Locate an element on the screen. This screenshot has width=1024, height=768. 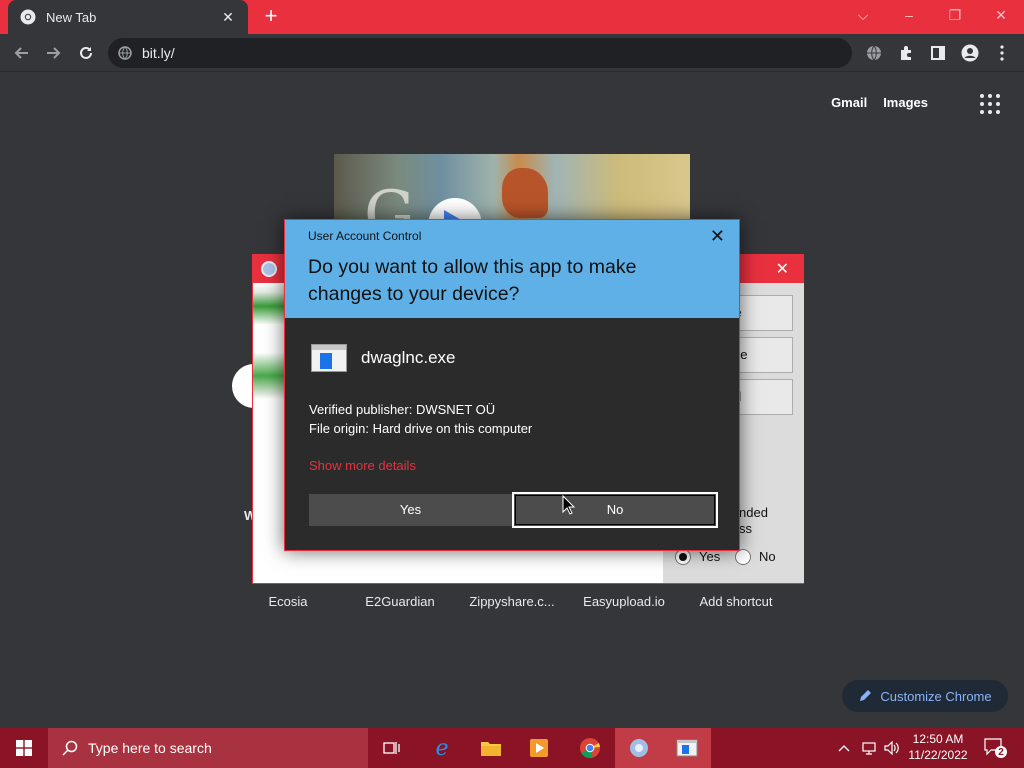
windows-logo-icon is located at coordinates (24, 748).